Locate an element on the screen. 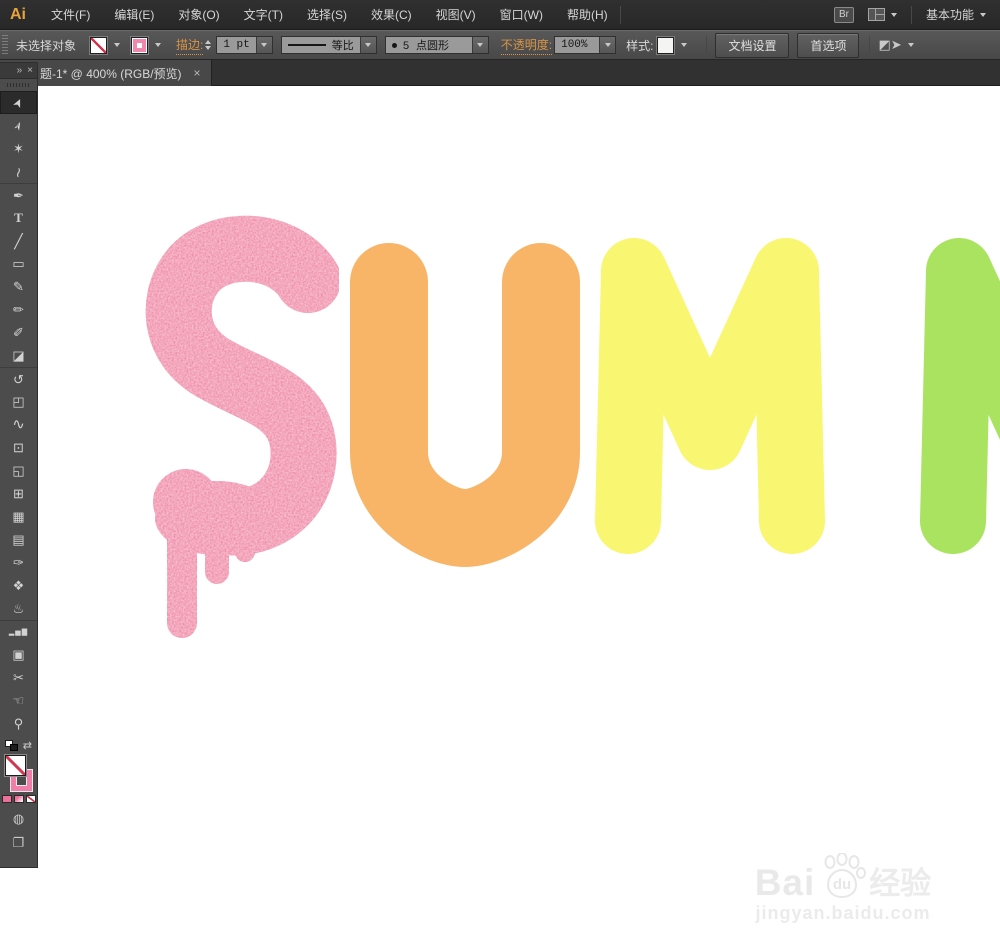 The width and height of the screenshot is (1000, 938). graphic-style-dropdown is located at coordinates (683, 45).